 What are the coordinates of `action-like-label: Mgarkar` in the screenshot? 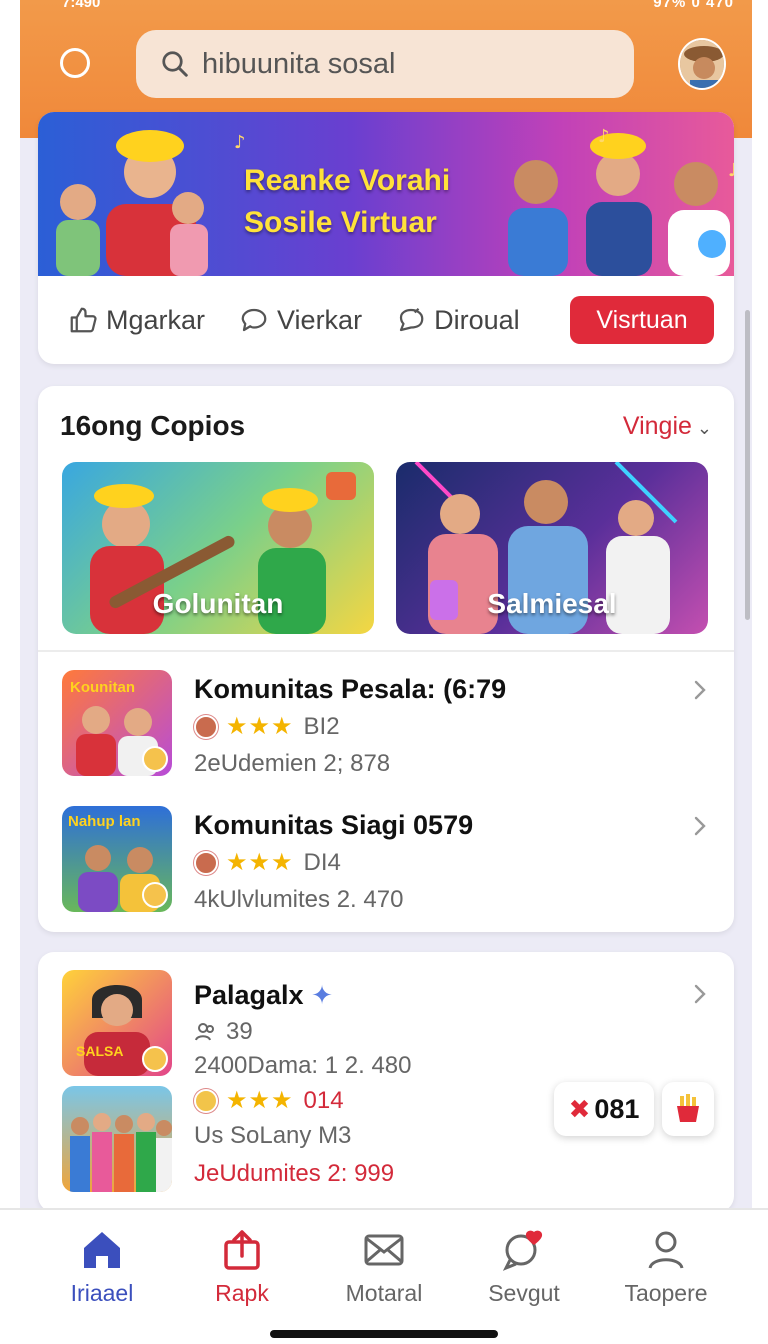 It's located at (156, 319).